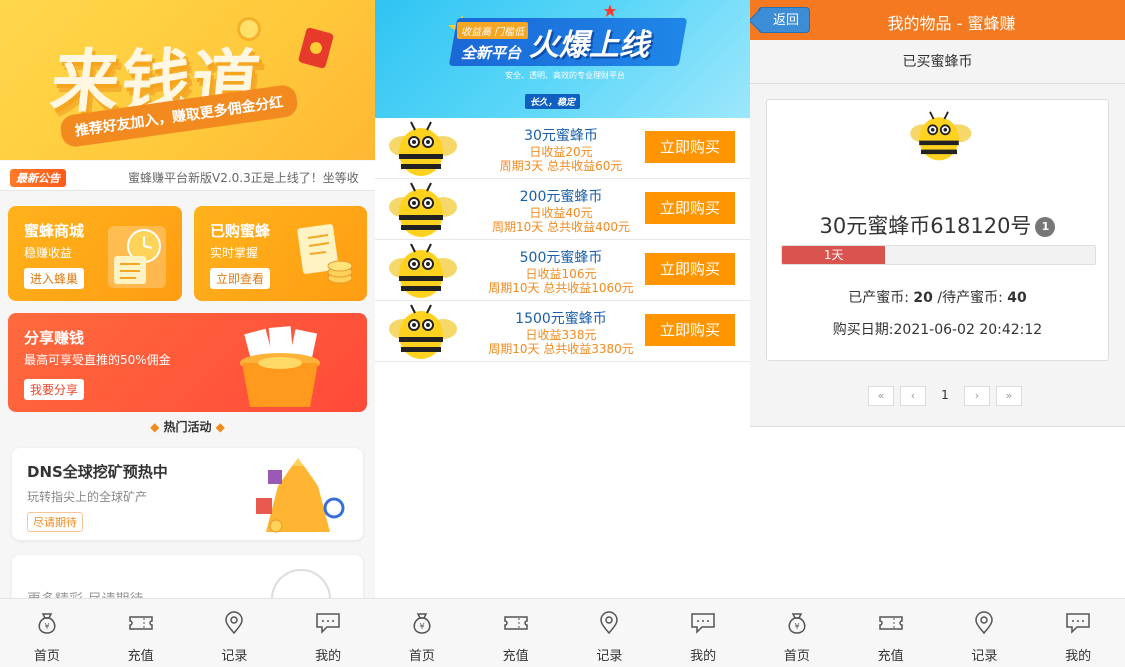 The image size is (1125, 667). I want to click on product-daily: 日收益40元, so click(561, 212).